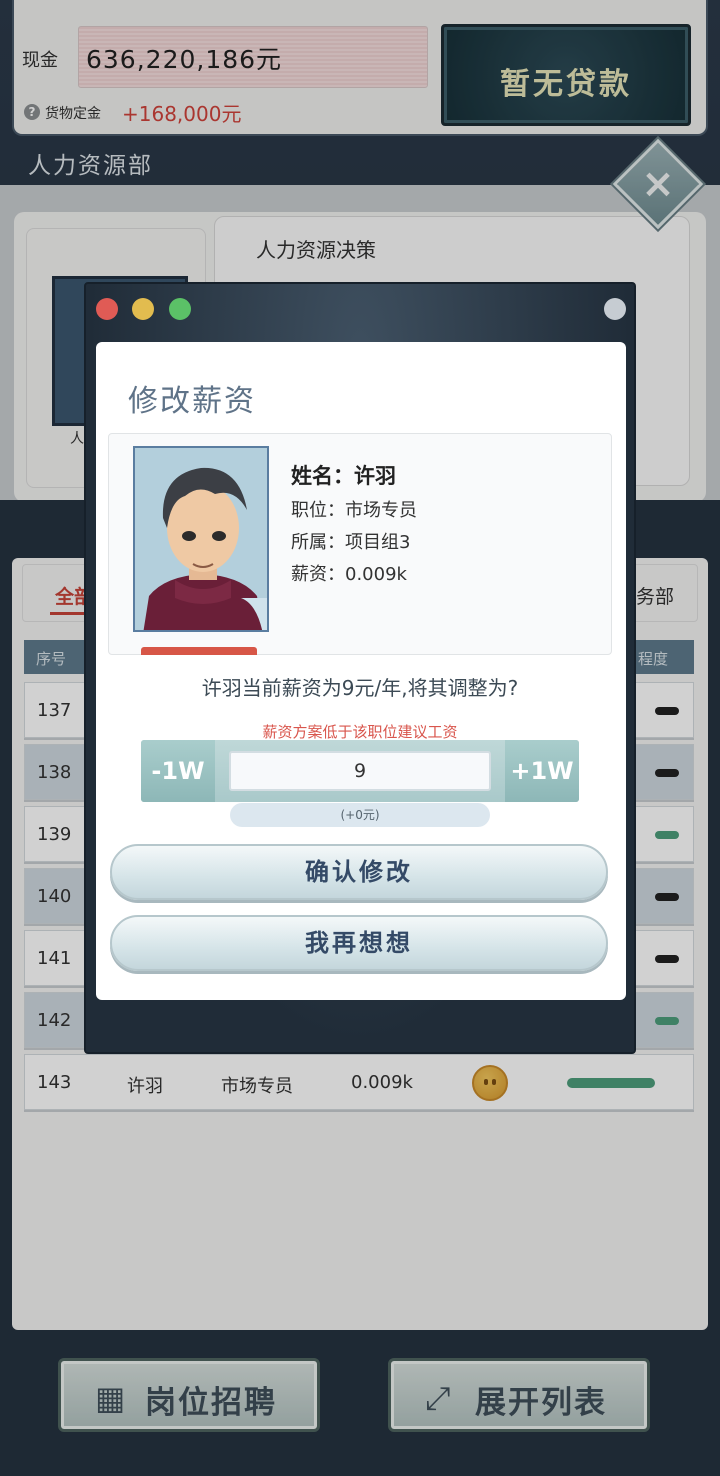 This screenshot has height=1476, width=720. What do you see at coordinates (360, 688) in the screenshot?
I see `salary-question: 许羽当前薪资为9元/年,将其调整为?` at bounding box center [360, 688].